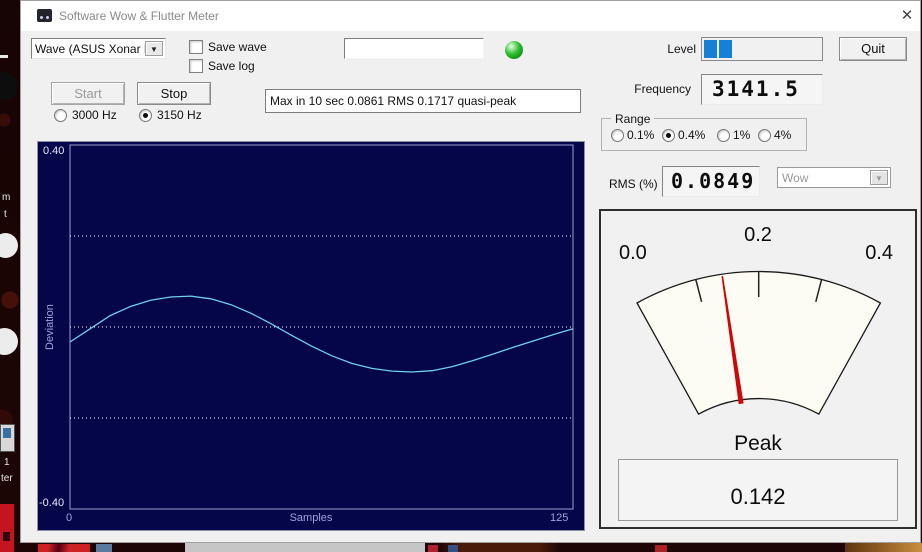 This screenshot has width=922, height=552. I want to click on level-label: Level, so click(681, 49).